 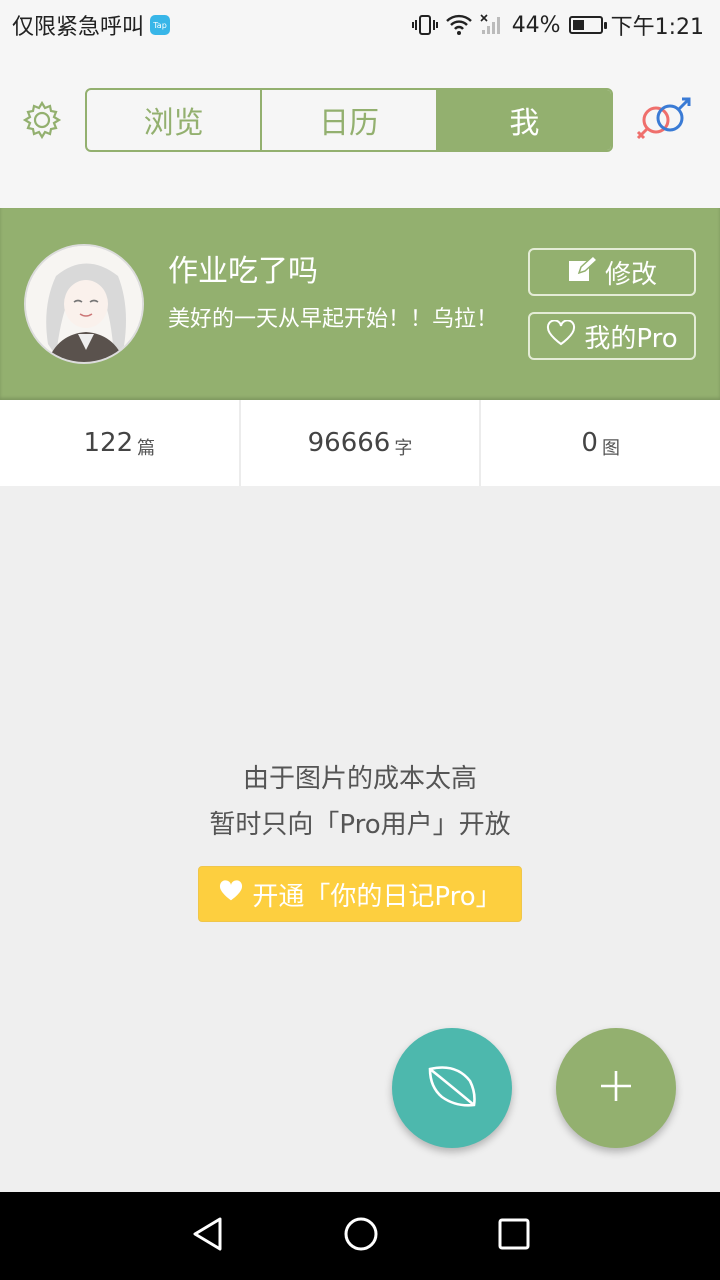 What do you see at coordinates (160, 25) in the screenshot?
I see `app-badge-icon: Tap` at bounding box center [160, 25].